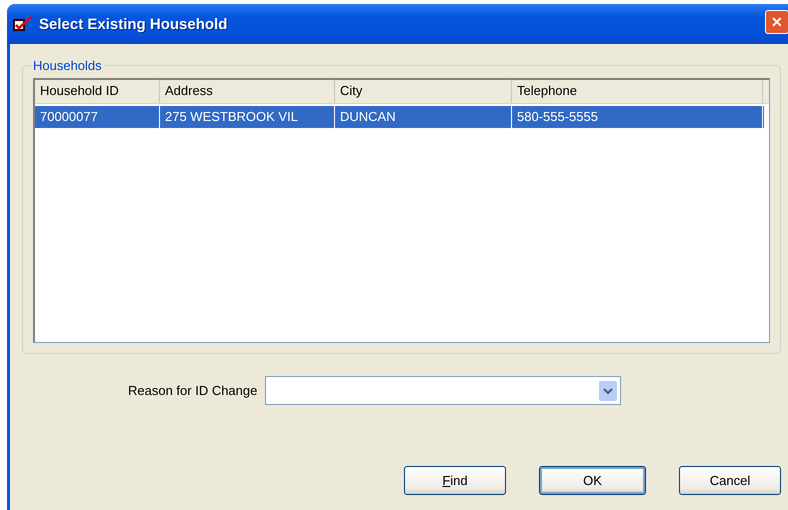 The height and width of the screenshot is (510, 788). What do you see at coordinates (97, 91) in the screenshot?
I see `column-header: Household ID` at bounding box center [97, 91].